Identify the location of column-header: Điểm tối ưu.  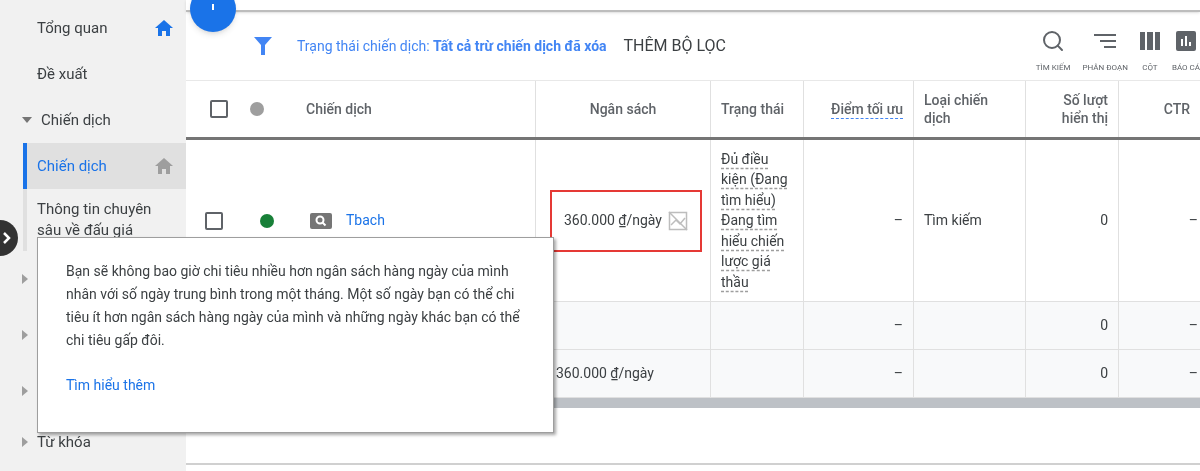
(867, 109).